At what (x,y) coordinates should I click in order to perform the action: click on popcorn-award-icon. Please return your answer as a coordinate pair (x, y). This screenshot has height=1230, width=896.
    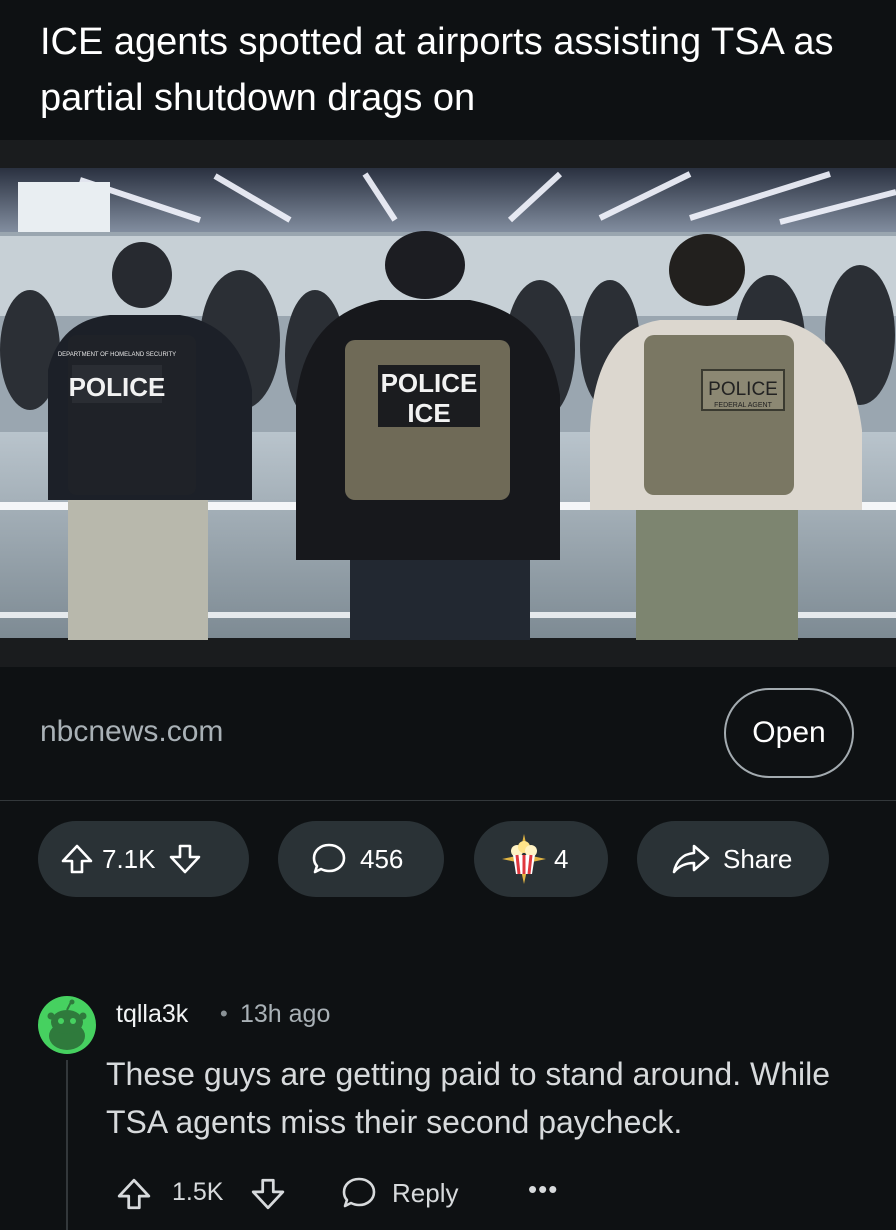
    Looking at the image, I should click on (524, 859).